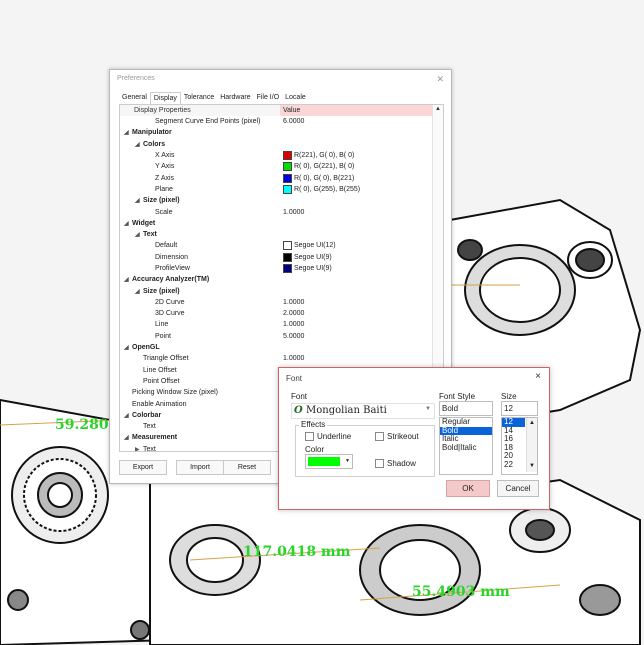 The image size is (644, 645). Describe the element at coordinates (281, 347) in the screenshot. I see `table-row: ◢ OpenGL` at that location.